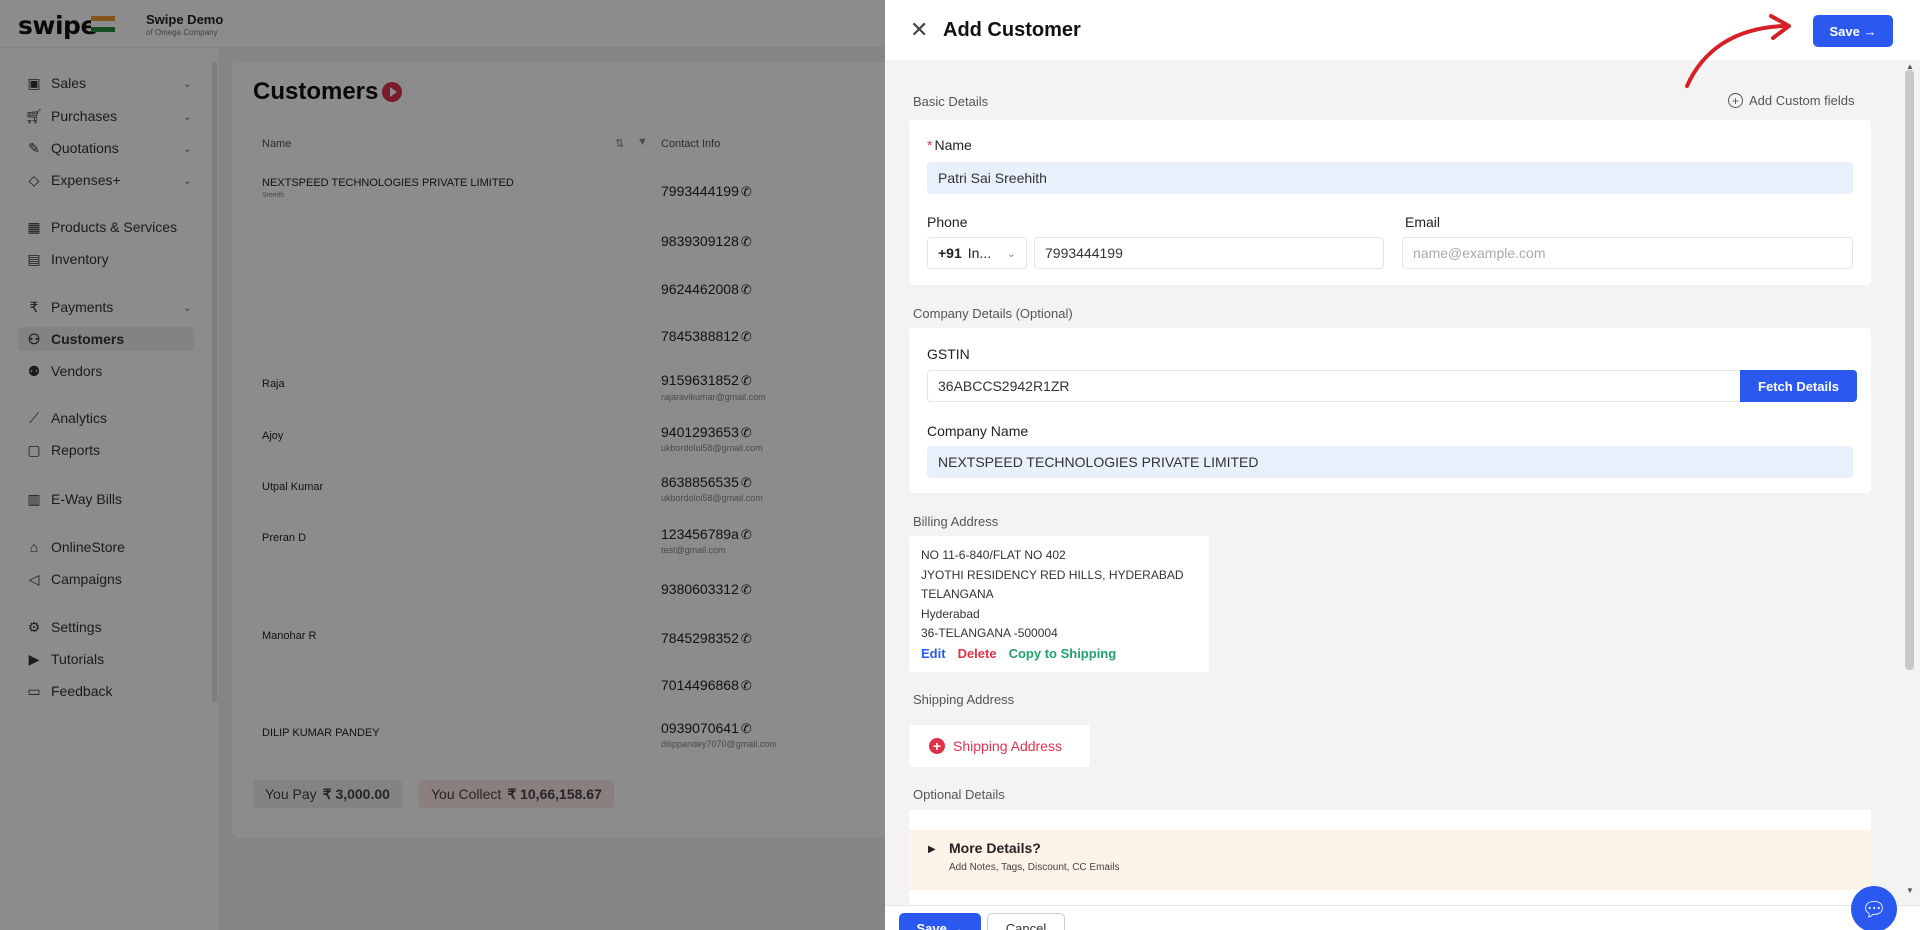  What do you see at coordinates (948, 354) in the screenshot?
I see `gstin-label: GSTIN` at bounding box center [948, 354].